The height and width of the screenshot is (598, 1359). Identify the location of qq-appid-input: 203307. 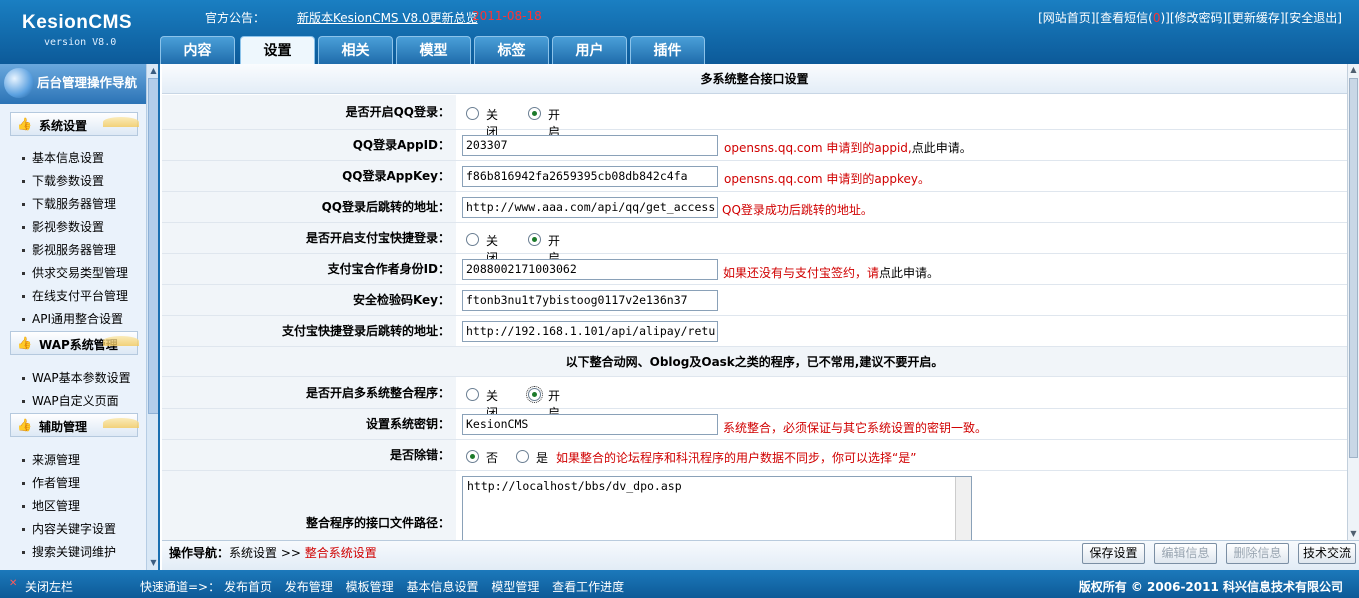
(590, 145).